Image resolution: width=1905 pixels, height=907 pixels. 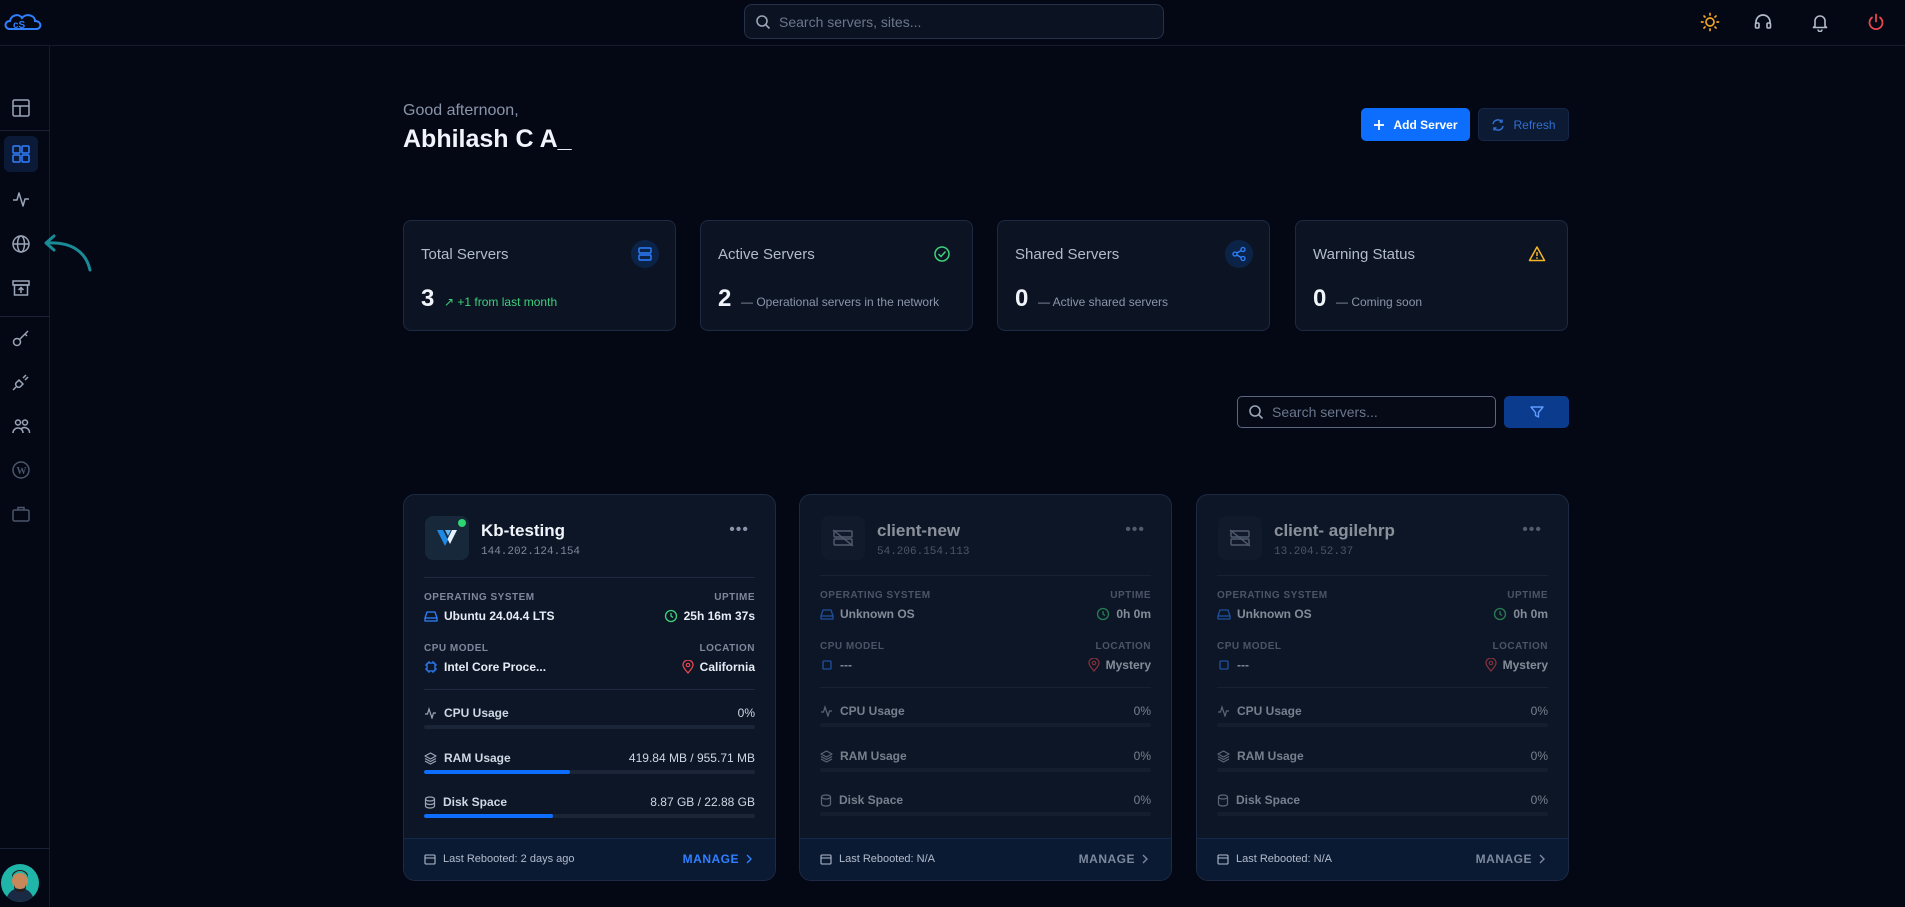 What do you see at coordinates (763, 21) in the screenshot?
I see `search-icon` at bounding box center [763, 21].